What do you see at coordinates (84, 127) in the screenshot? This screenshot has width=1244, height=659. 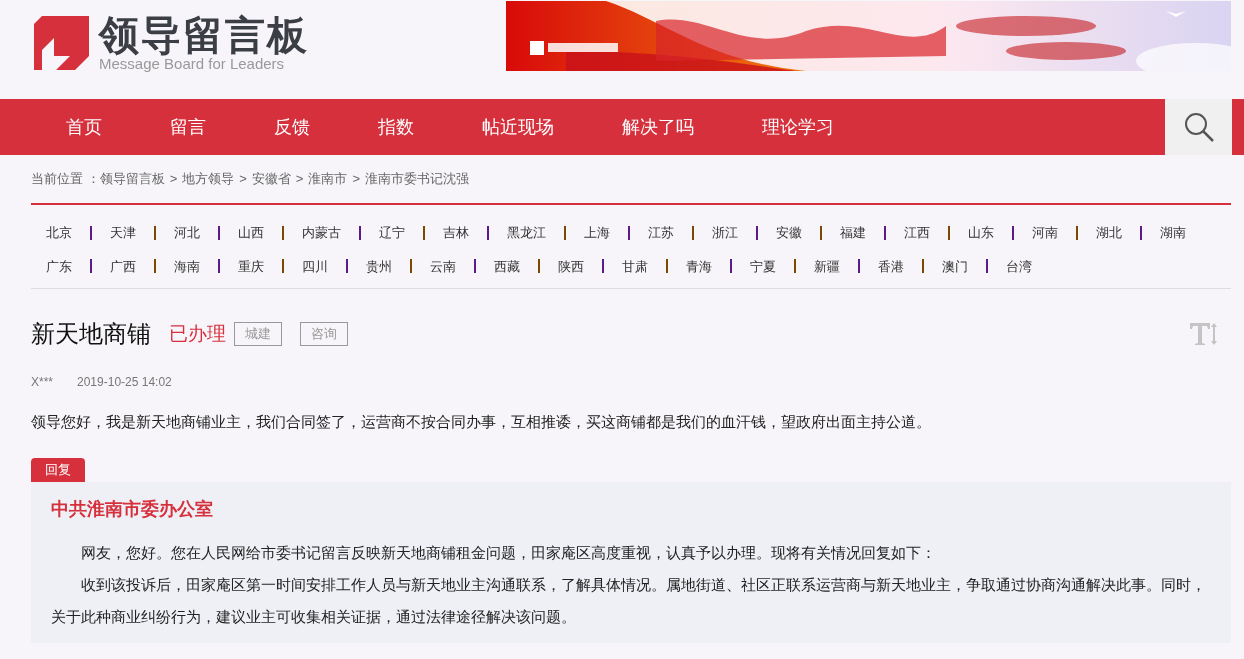 I see `nav-link: 首页` at bounding box center [84, 127].